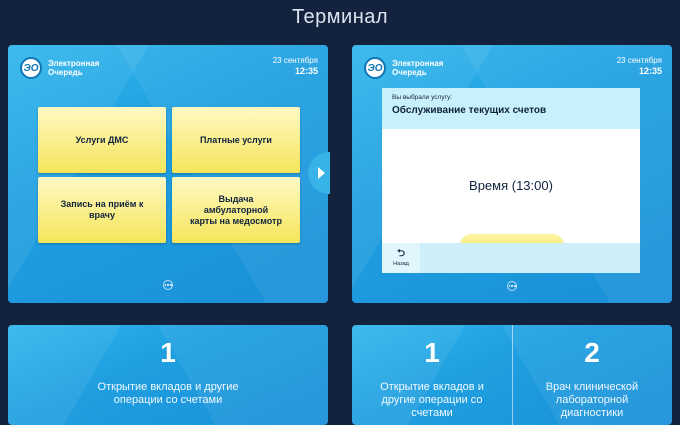 This screenshot has width=680, height=425. I want to click on service-button-paid: Платные услуги, so click(236, 140).